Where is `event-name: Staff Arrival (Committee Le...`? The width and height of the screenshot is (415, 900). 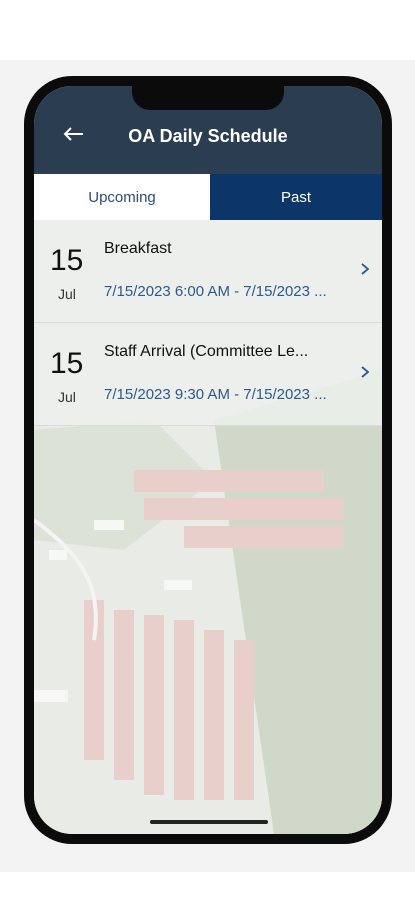 event-name: Staff Arrival (Committee Le... is located at coordinates (206, 351).